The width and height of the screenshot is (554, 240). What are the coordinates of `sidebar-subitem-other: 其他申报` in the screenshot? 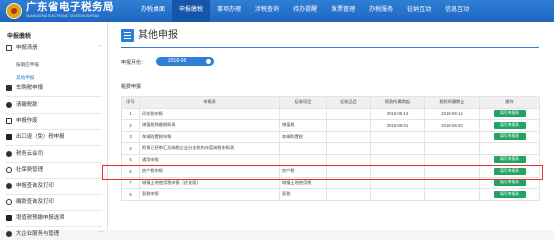 It's located at (25, 78).